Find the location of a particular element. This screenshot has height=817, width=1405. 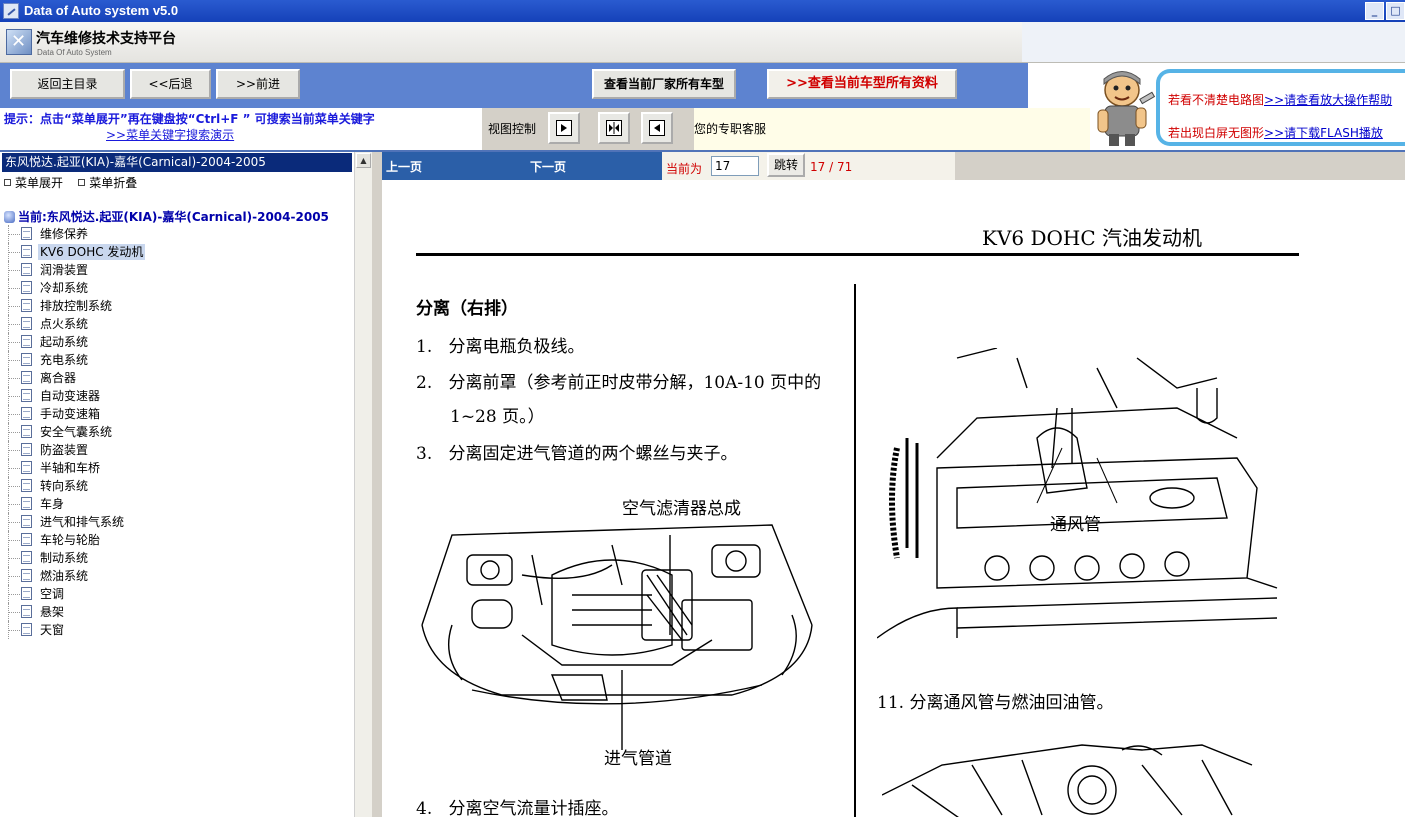

all-data-label: 查看当前车型所有资料 is located at coordinates (872, 83).